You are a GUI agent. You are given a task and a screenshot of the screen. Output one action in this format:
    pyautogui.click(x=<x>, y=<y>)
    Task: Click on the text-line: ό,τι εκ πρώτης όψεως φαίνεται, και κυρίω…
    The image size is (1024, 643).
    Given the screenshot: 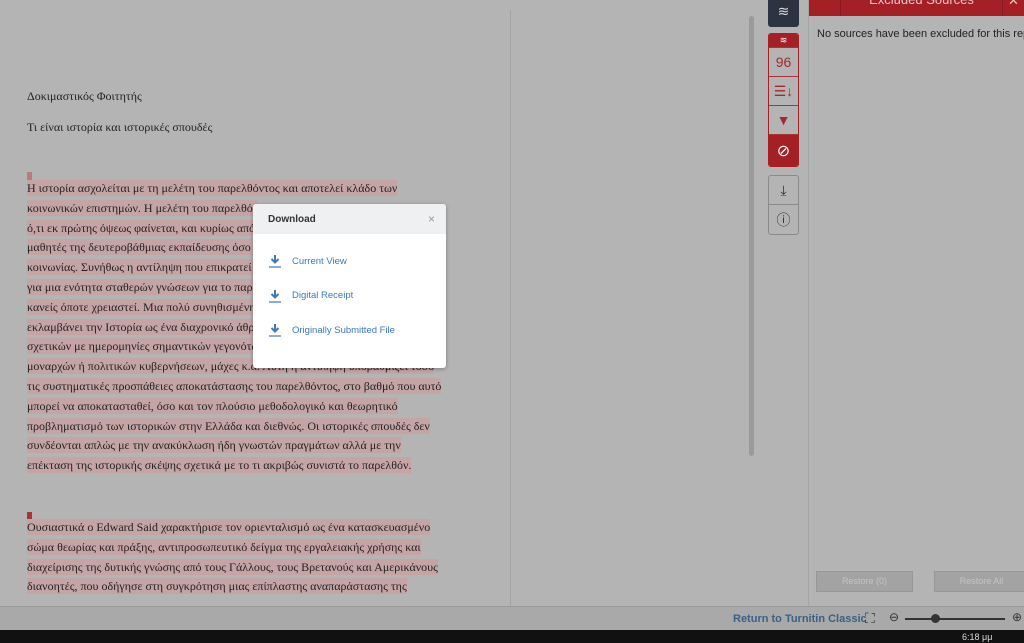 What is the action you would take?
    pyautogui.click(x=145, y=227)
    